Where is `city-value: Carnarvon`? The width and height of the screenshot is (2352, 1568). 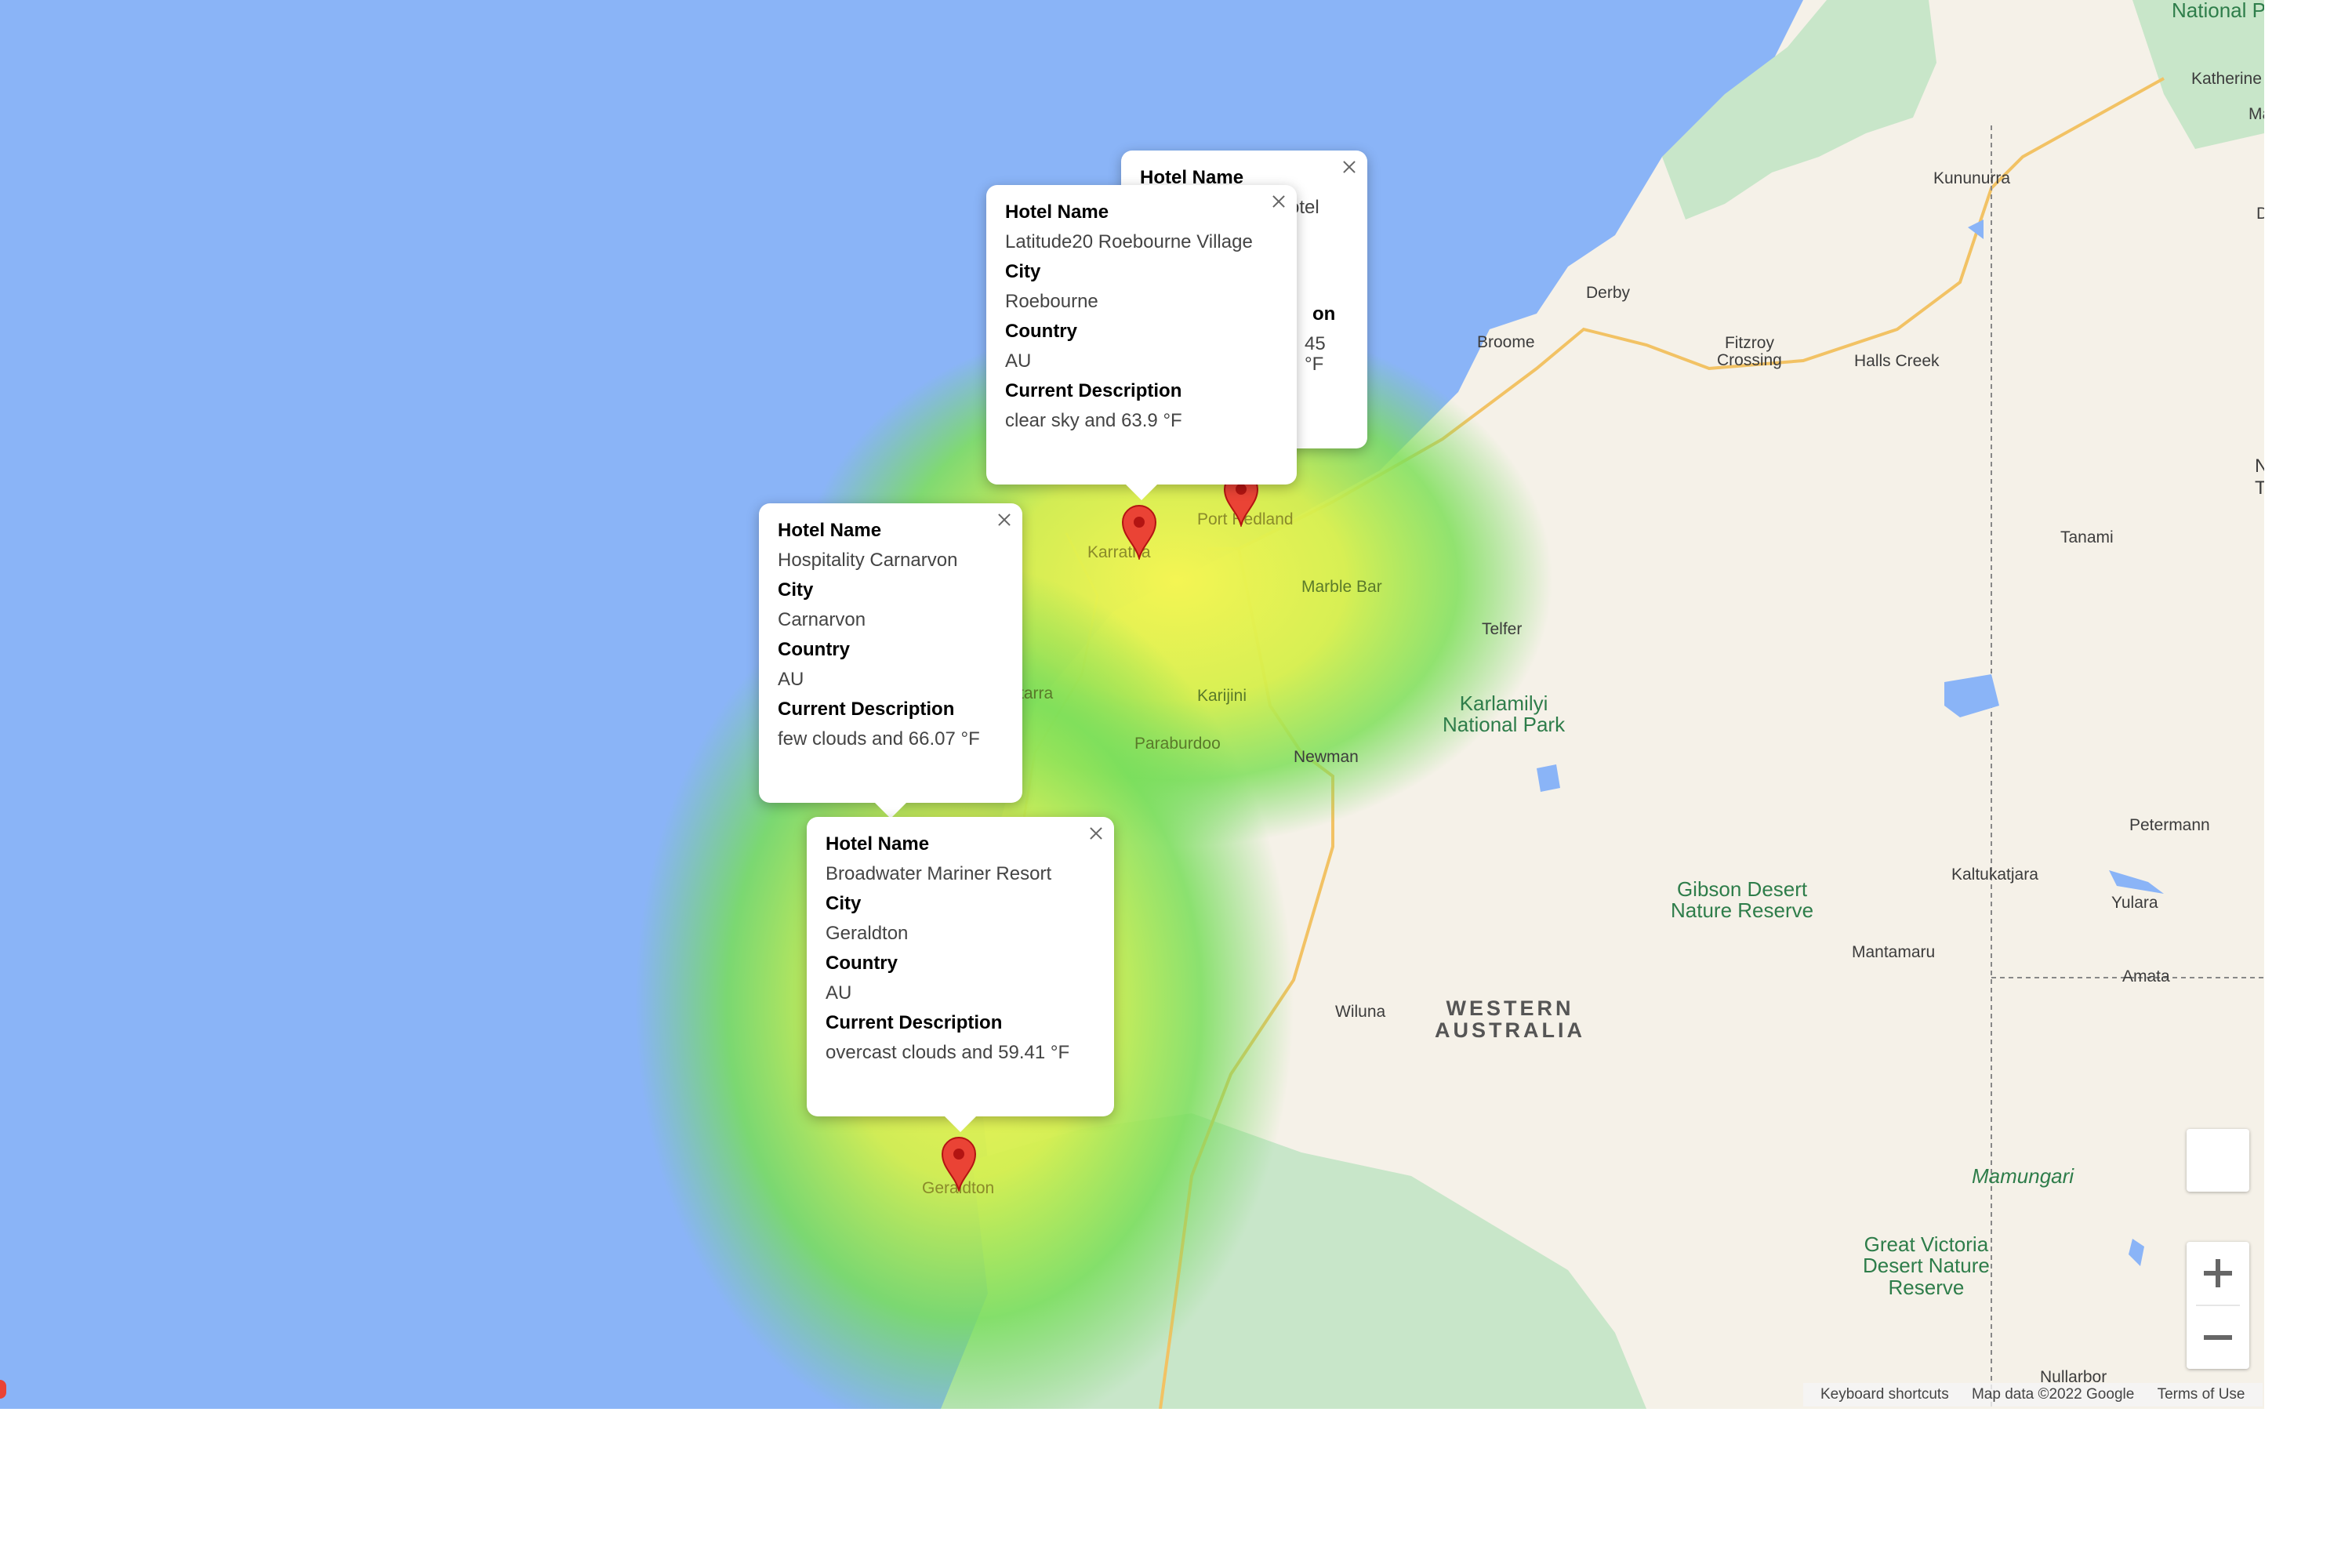 city-value: Carnarvon is located at coordinates (822, 619).